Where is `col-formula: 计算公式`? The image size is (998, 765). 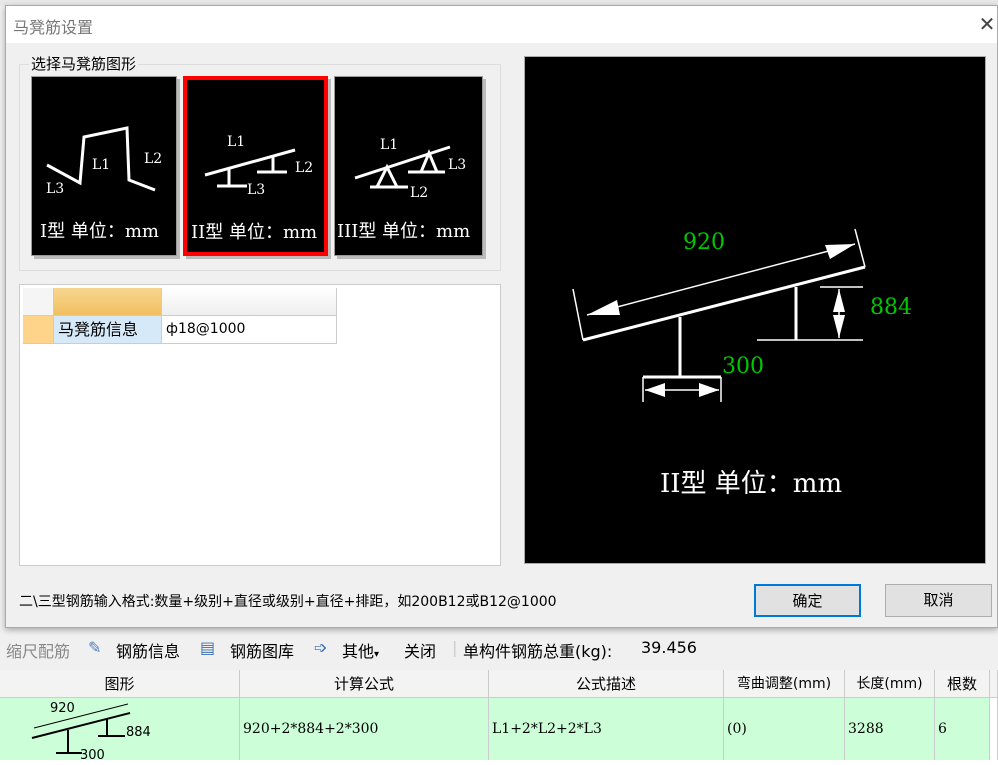 col-formula: 计算公式 is located at coordinates (364, 684).